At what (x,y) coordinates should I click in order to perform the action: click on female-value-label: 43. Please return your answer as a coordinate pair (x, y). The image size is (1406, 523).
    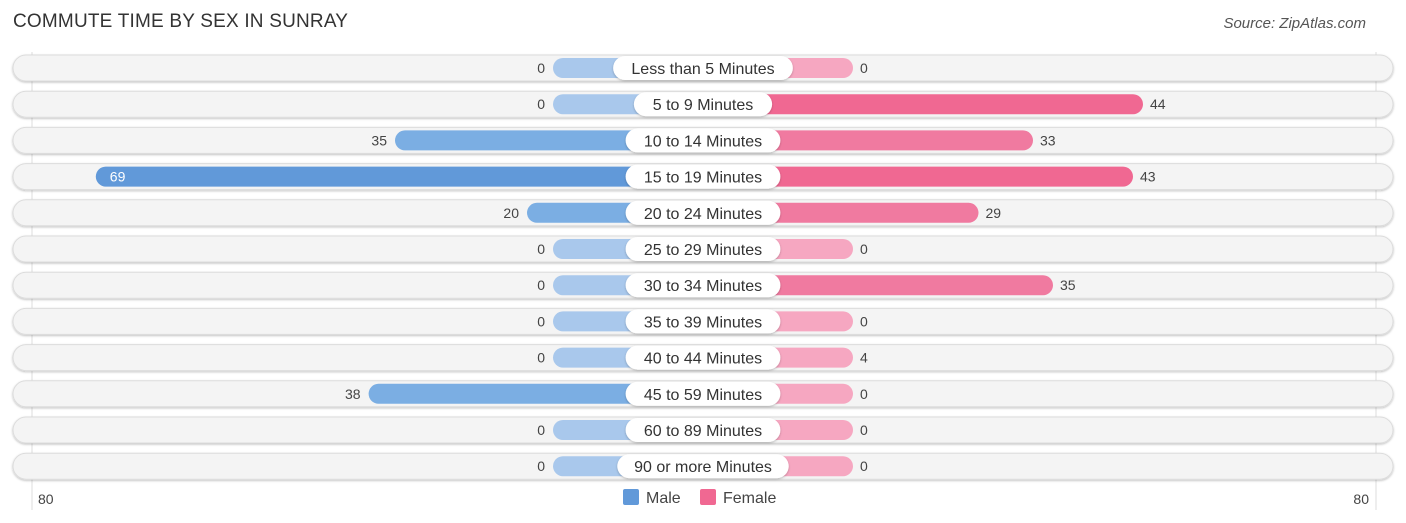
    Looking at the image, I should click on (1148, 177).